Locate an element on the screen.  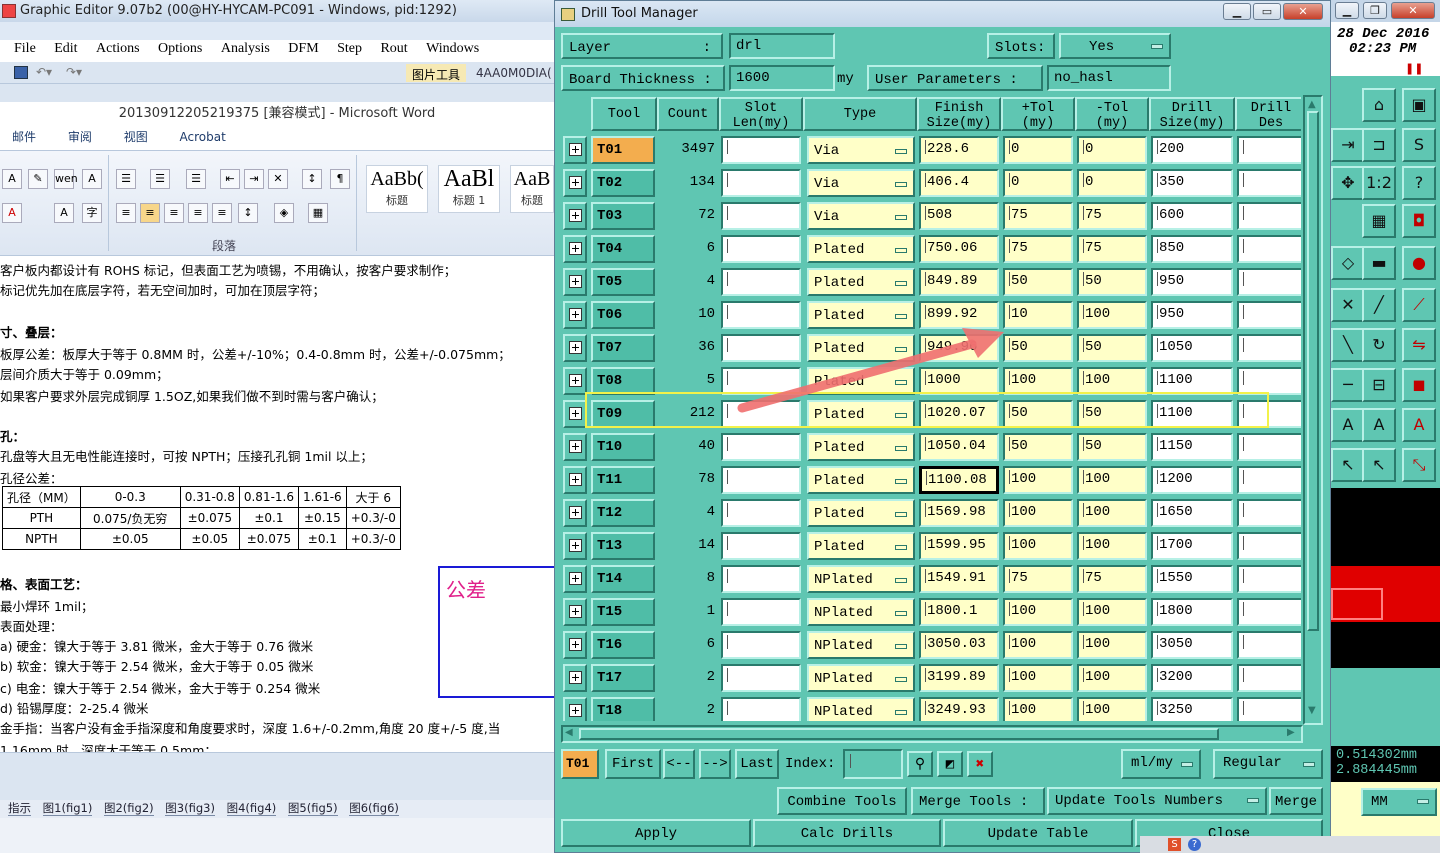
import-icon: ⇥ is located at coordinates (1348, 145).